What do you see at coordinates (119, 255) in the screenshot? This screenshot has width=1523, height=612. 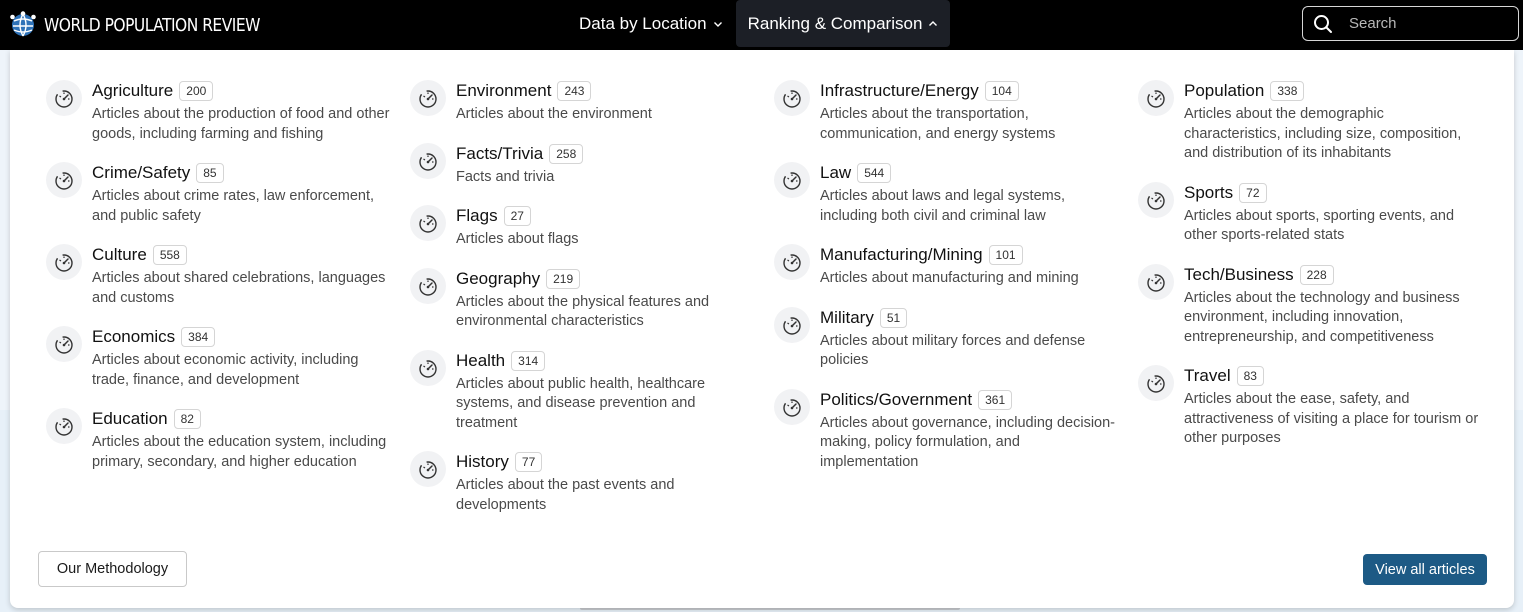 I see `category-title: Culture` at bounding box center [119, 255].